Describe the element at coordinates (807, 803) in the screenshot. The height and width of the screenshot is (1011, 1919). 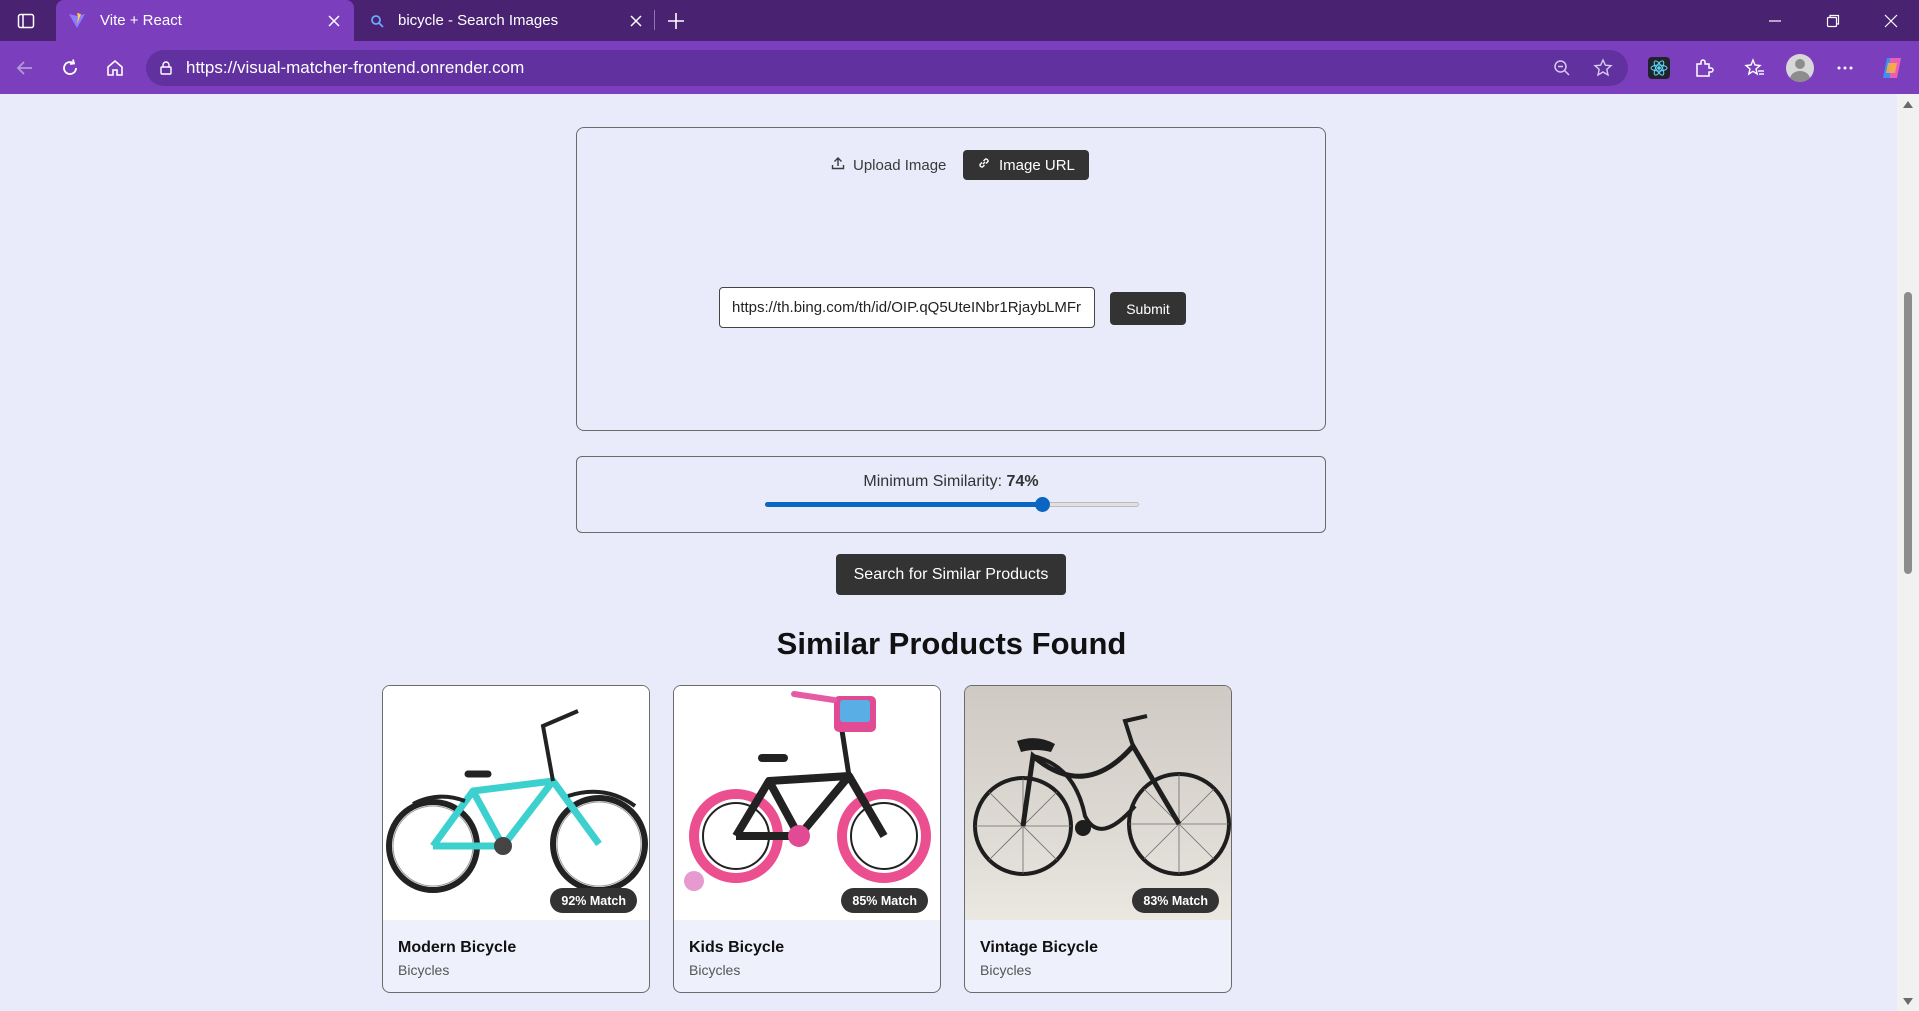
I see `product-image-kids-bicycle: 85% Match` at that location.